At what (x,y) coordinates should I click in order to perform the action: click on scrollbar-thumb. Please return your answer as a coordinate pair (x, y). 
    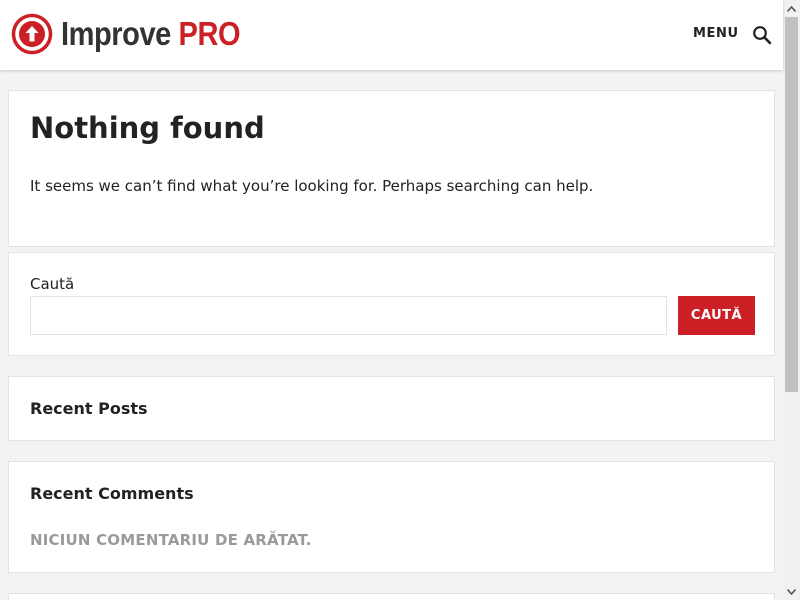
    Looking at the image, I should click on (791, 204).